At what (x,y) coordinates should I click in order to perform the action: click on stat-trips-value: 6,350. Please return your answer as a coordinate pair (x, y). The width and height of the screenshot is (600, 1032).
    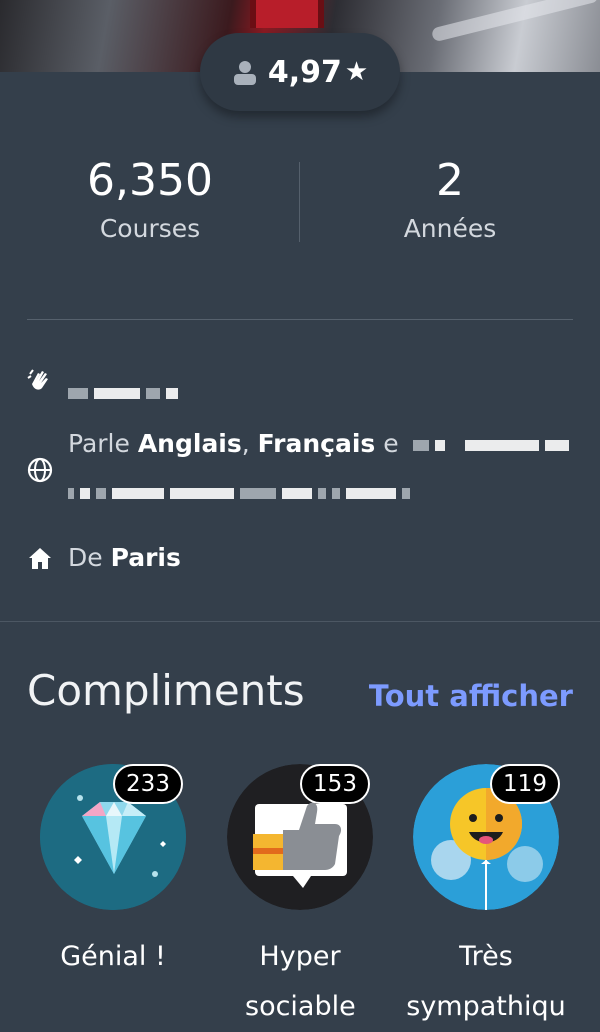
    Looking at the image, I should click on (150, 180).